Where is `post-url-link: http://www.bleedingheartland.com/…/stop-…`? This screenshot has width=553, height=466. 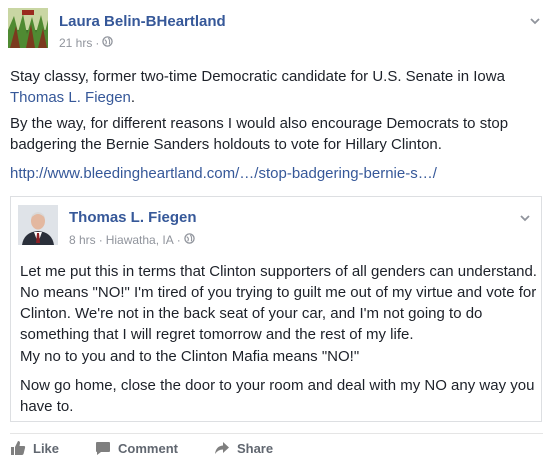
post-url-link: http://www.bleedingheartland.com/…/stop-… is located at coordinates (278, 173).